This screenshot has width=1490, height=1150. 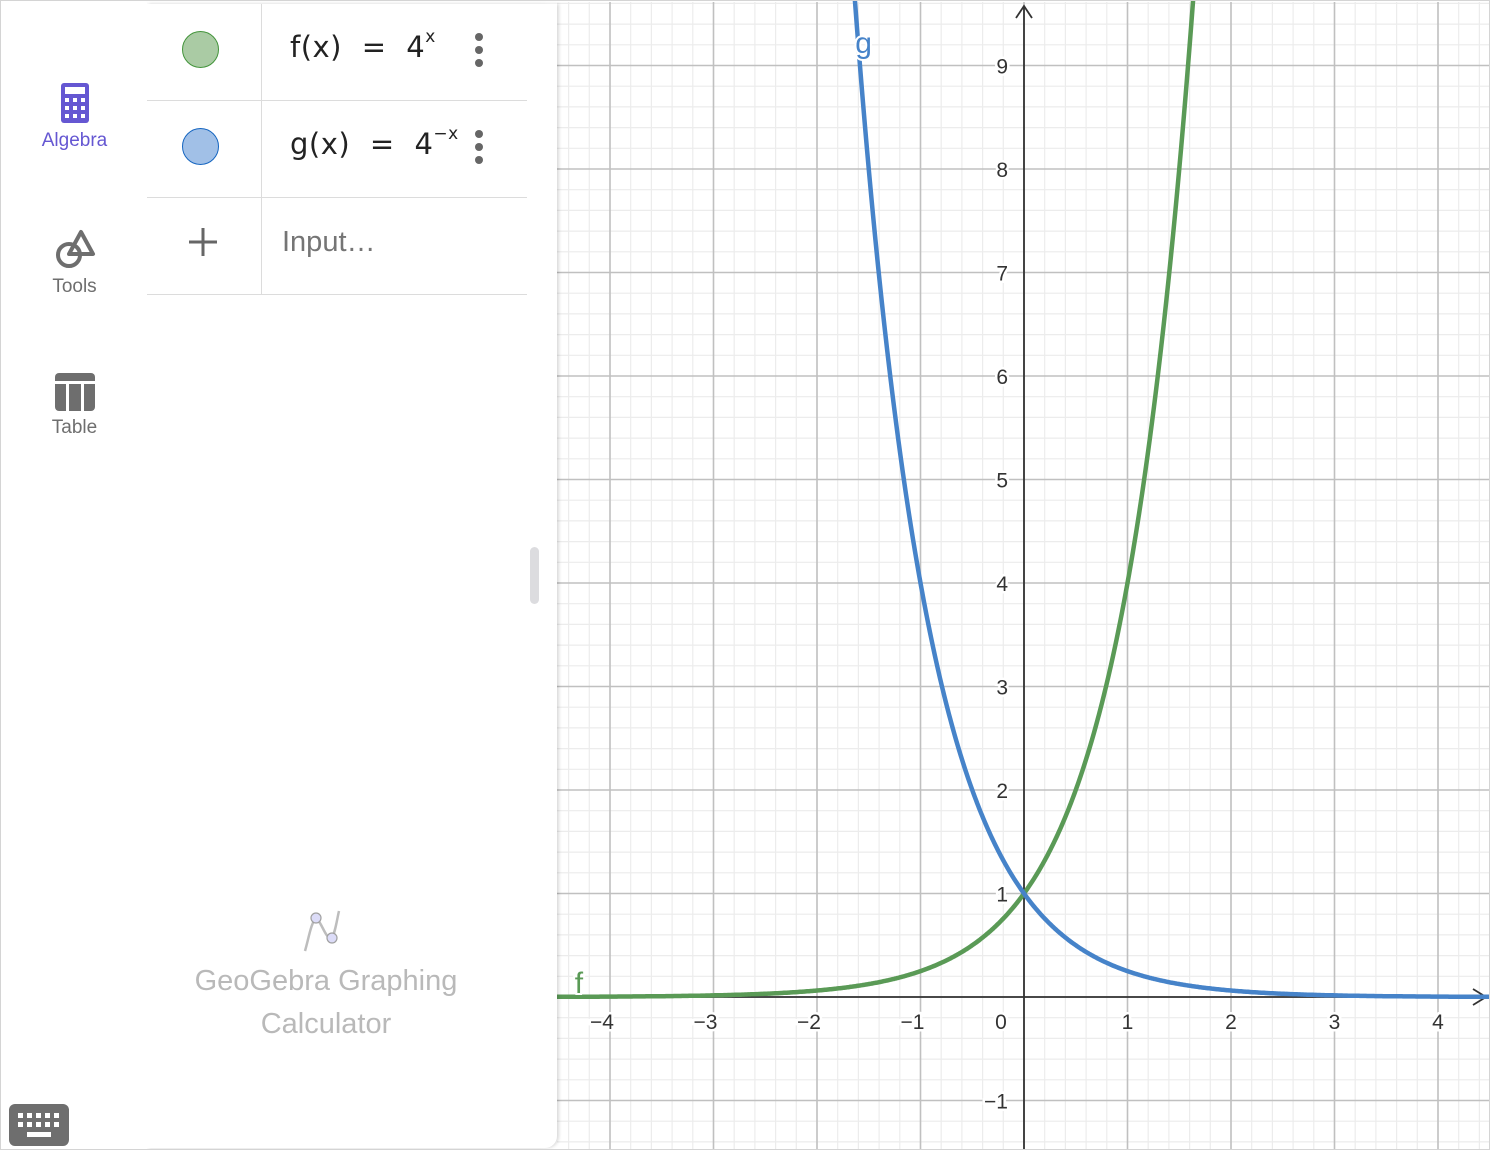 I want to click on curve-label-f: f, so click(x=579, y=983).